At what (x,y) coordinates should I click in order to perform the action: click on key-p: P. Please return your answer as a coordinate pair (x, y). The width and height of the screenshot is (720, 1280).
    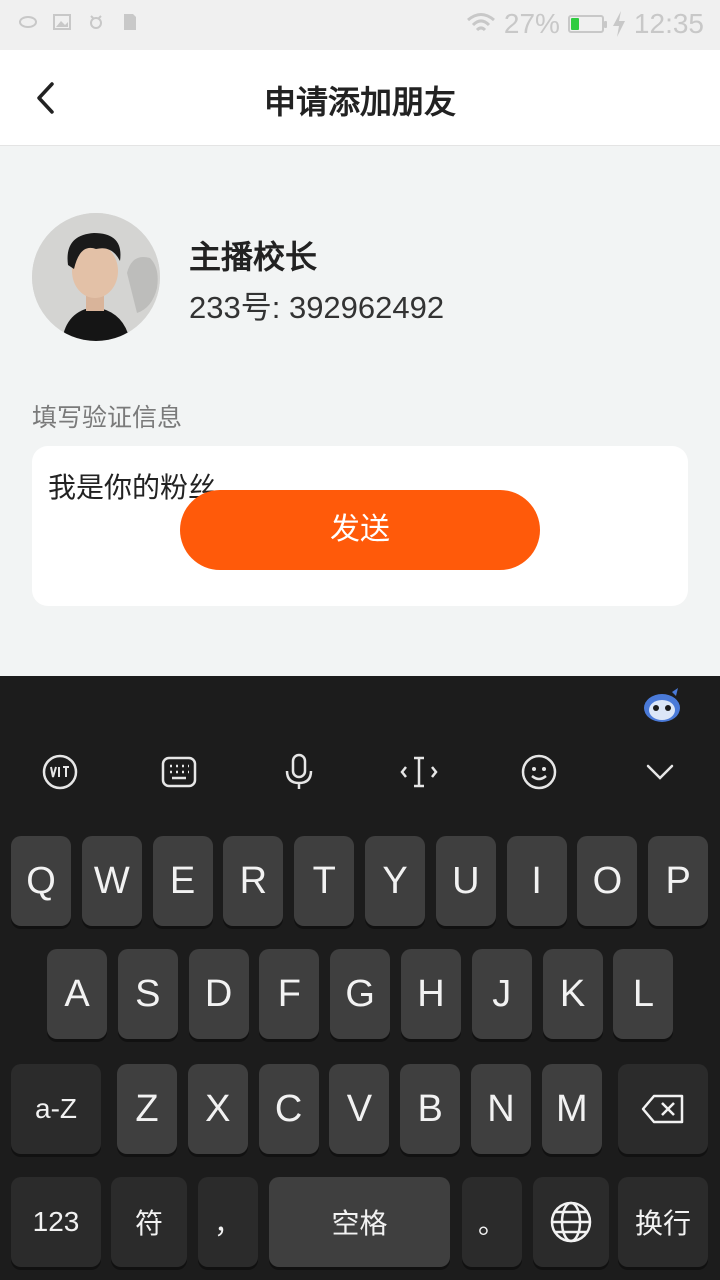
    Looking at the image, I should click on (678, 881).